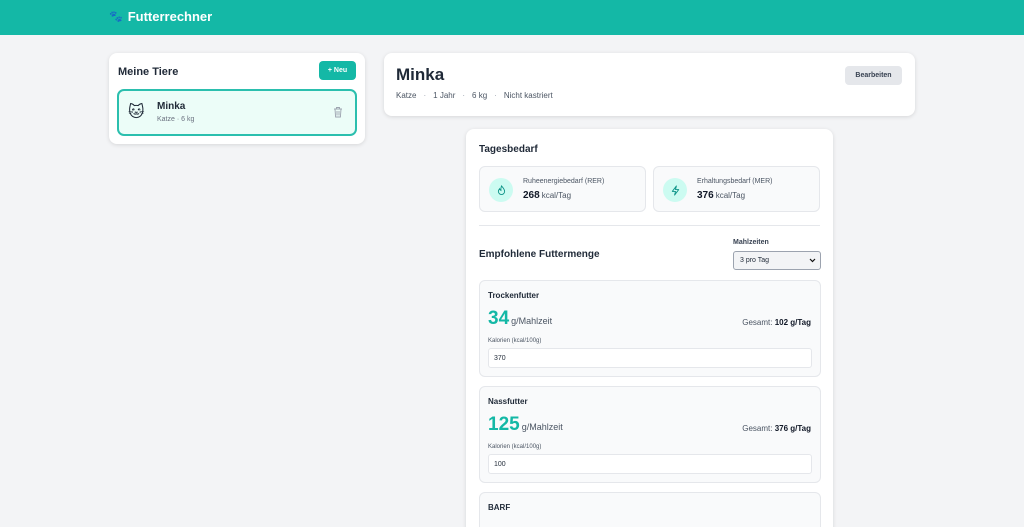 The width and height of the screenshot is (1024, 527). What do you see at coordinates (444, 95) in the screenshot?
I see `pet-age: 1 Jahr` at bounding box center [444, 95].